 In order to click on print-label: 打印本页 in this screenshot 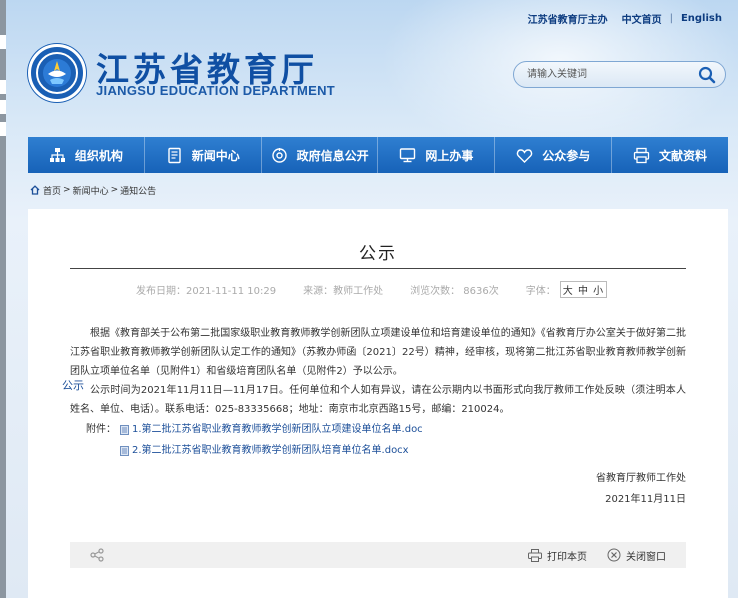, I will do `click(567, 557)`.